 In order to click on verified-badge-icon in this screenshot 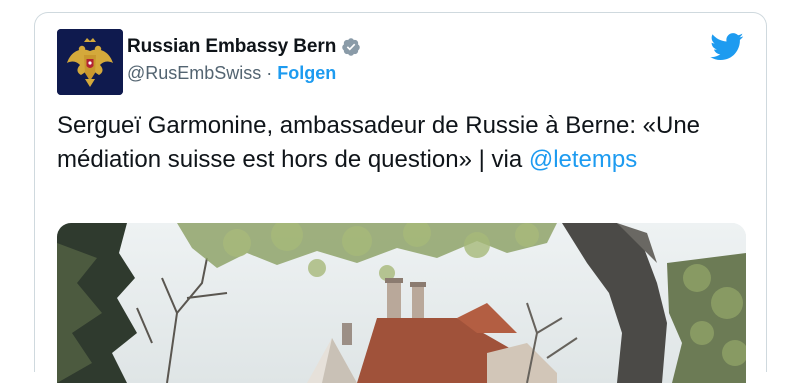, I will do `click(351, 47)`.